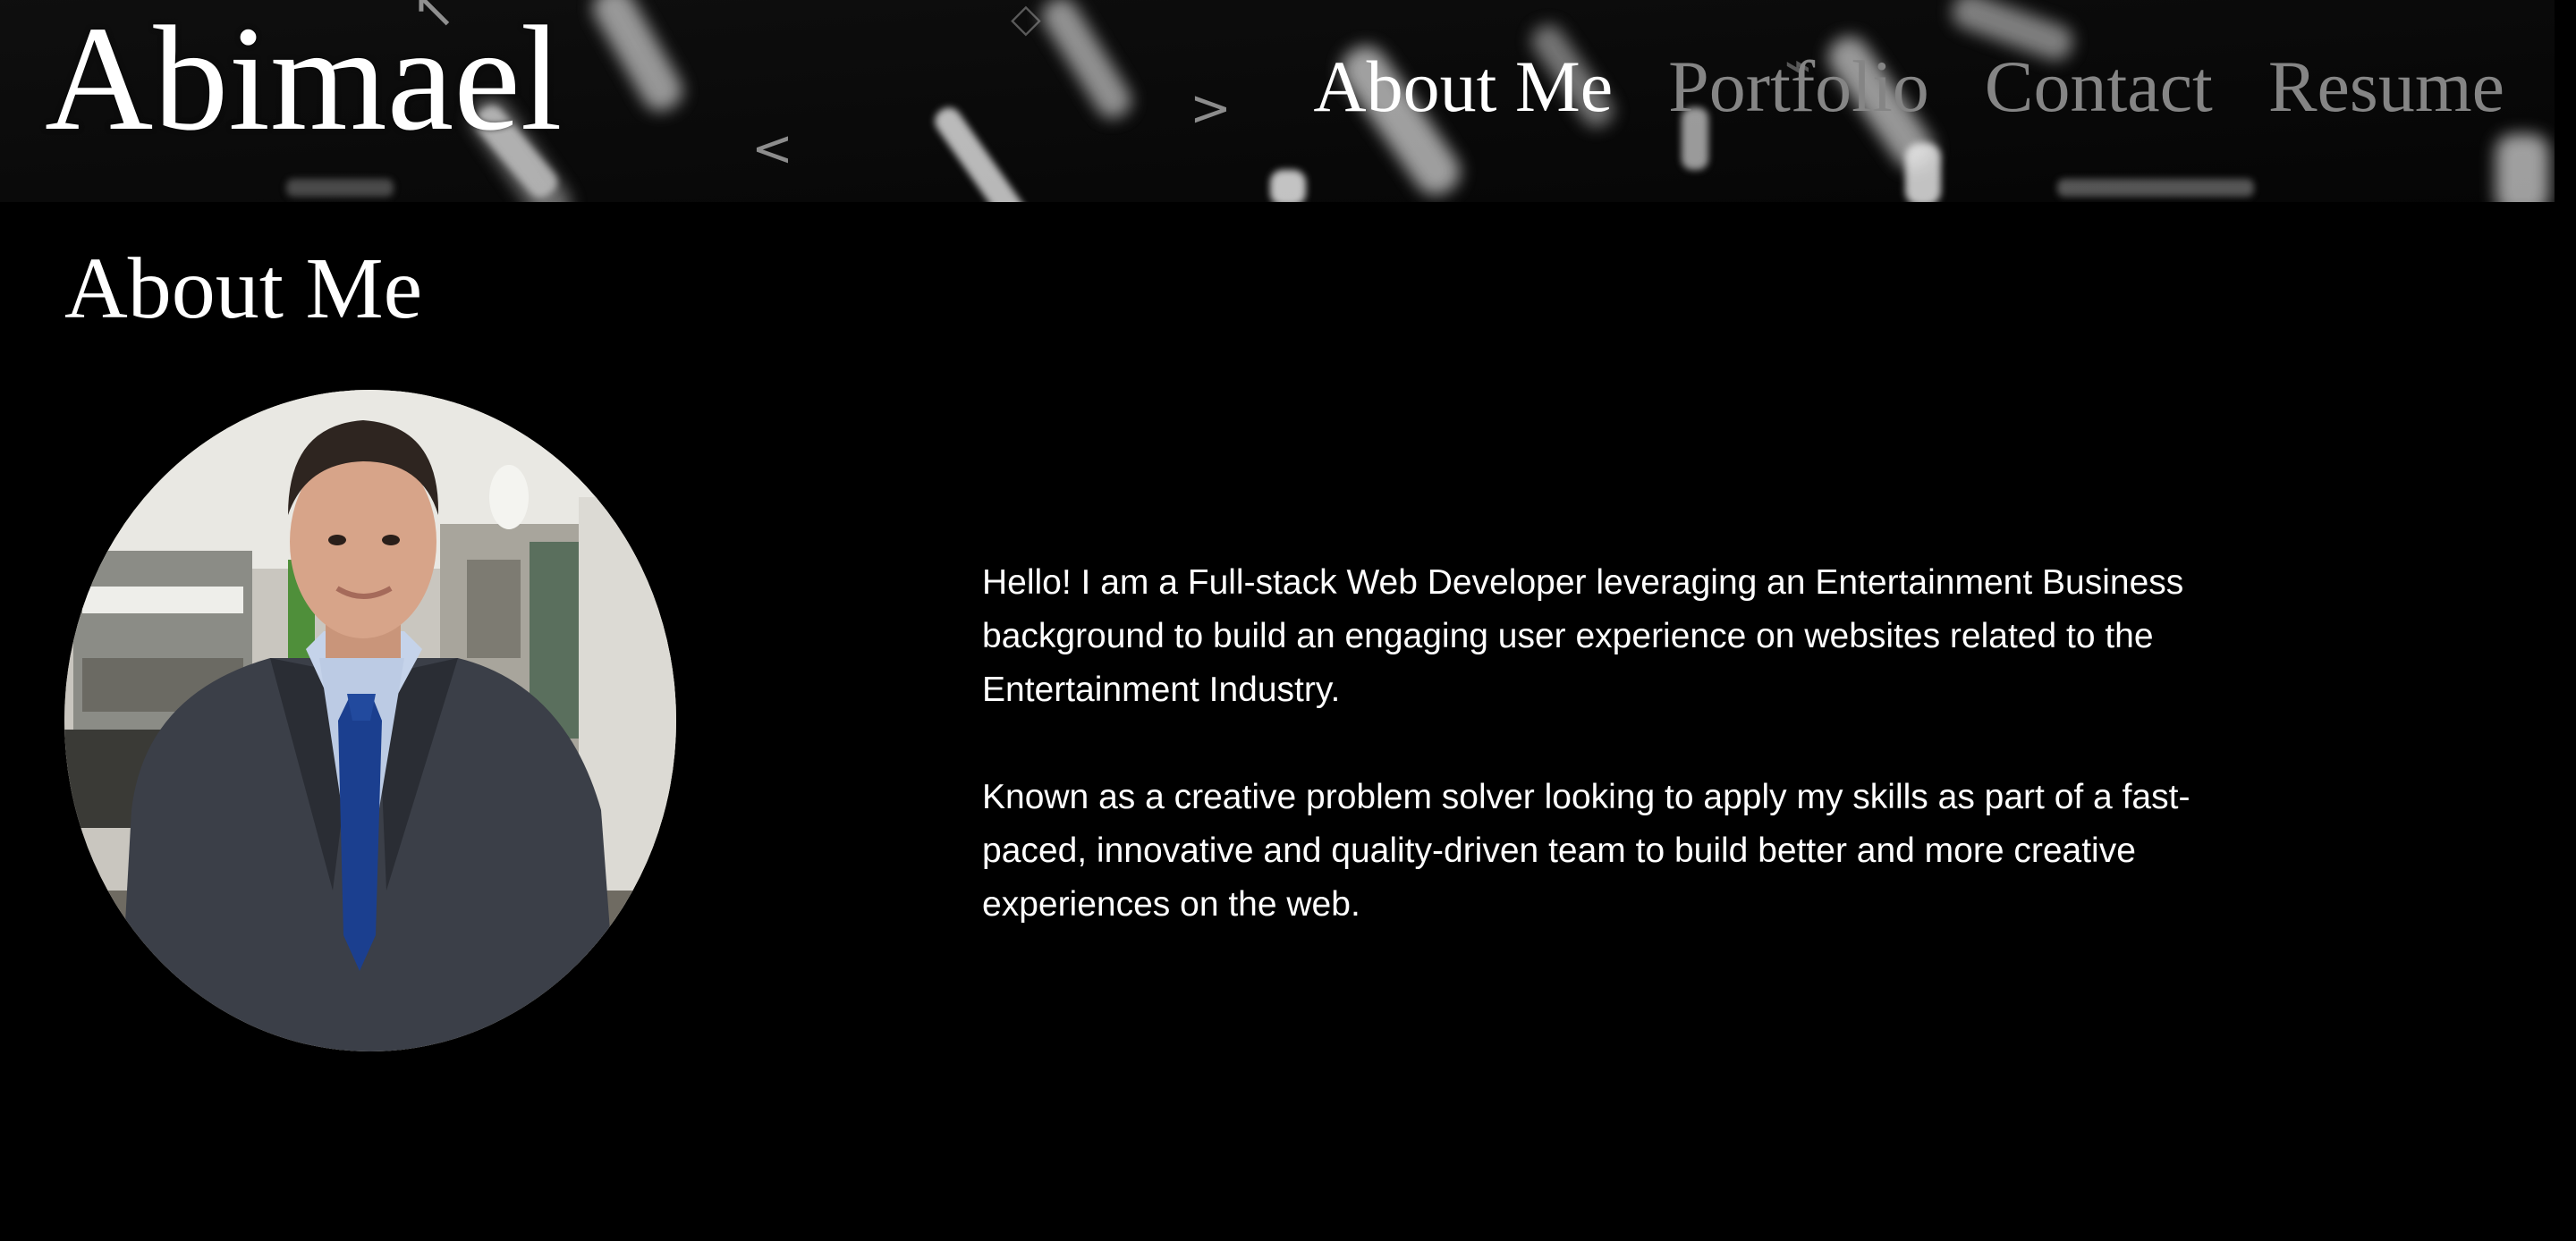 The height and width of the screenshot is (1241, 2576). I want to click on profile-photo, so click(370, 720).